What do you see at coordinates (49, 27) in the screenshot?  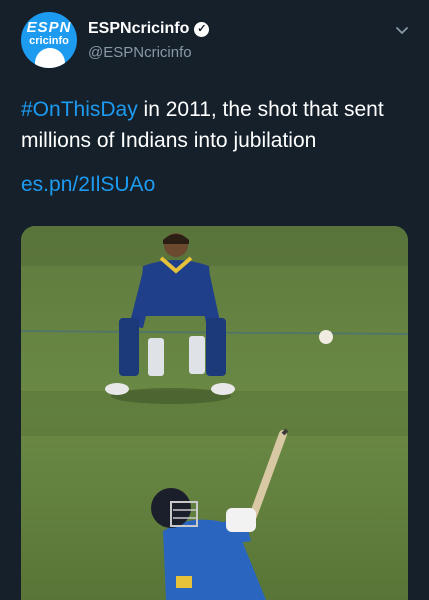 I see `avatar-logo-text: ESPN` at bounding box center [49, 27].